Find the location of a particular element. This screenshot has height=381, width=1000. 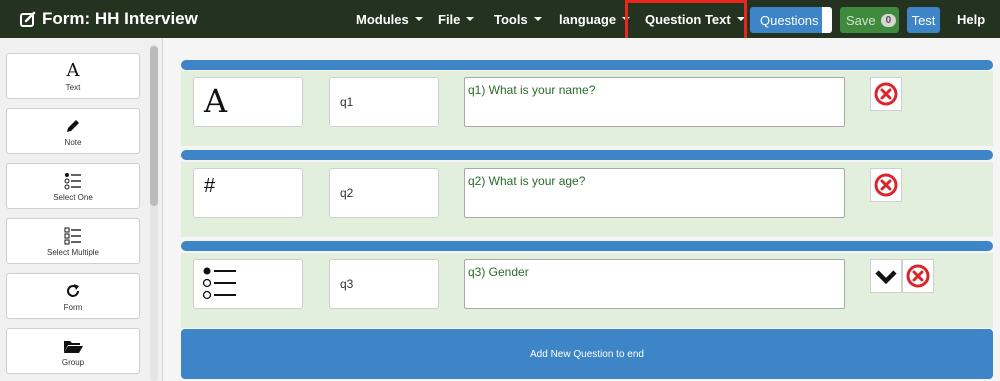

edit-icon is located at coordinates (28, 19).